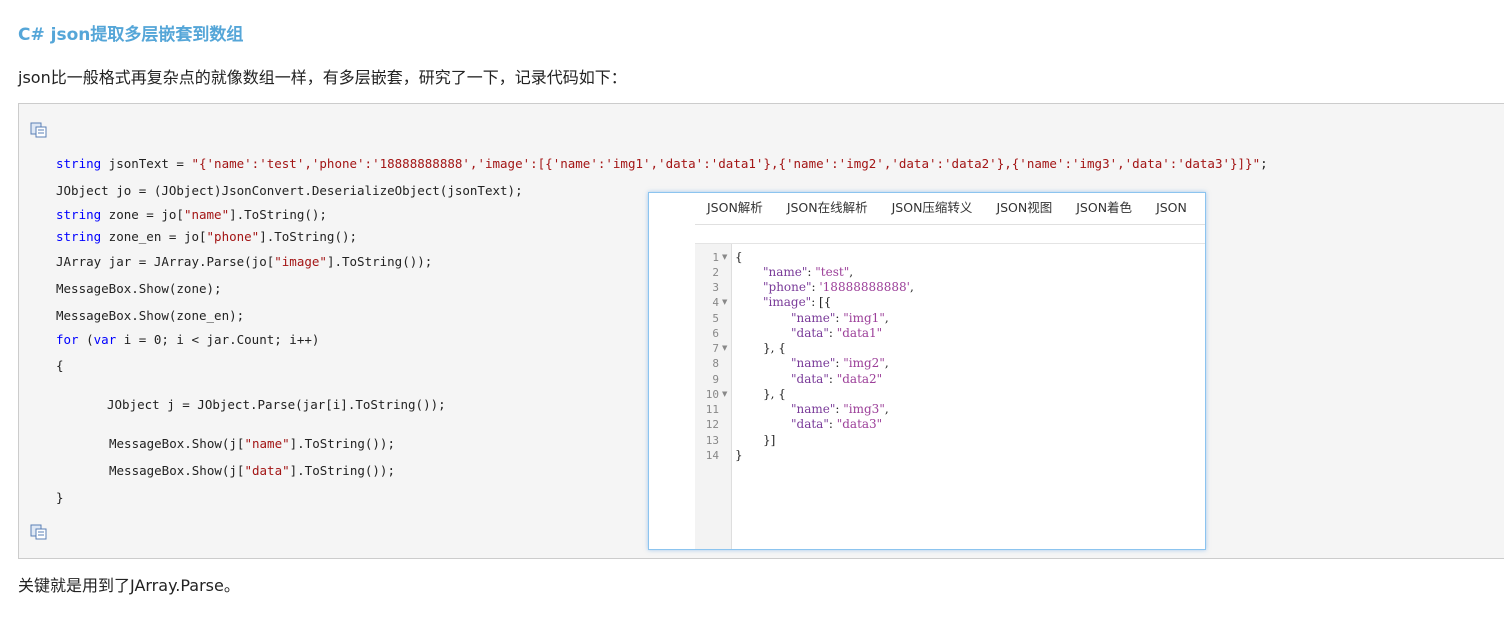 The width and height of the screenshot is (1504, 642). I want to click on line-number: 8, so click(715, 363).